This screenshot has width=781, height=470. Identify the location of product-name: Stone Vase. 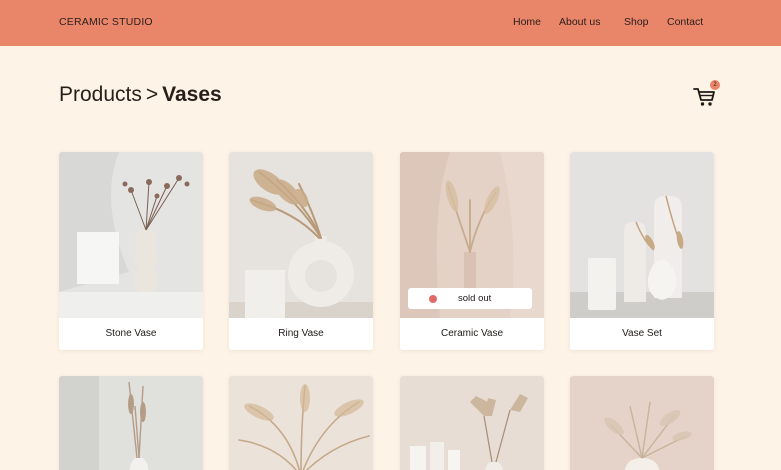
(131, 334).